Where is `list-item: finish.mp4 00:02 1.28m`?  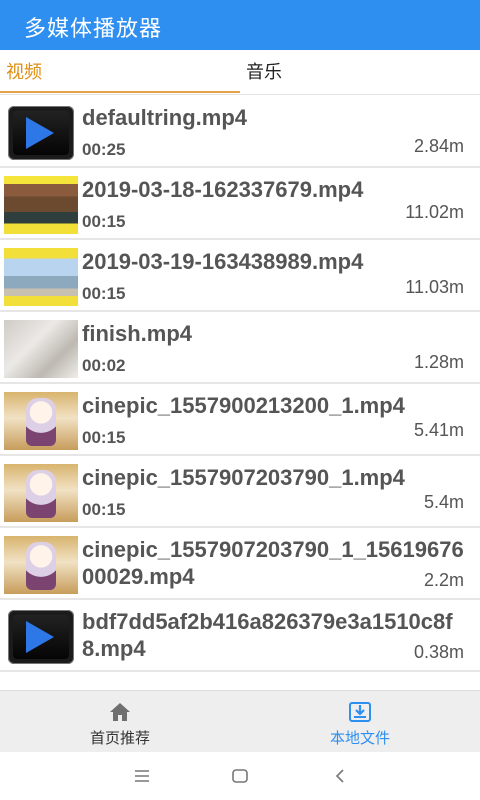
list-item: finish.mp4 00:02 1.28m is located at coordinates (240, 348).